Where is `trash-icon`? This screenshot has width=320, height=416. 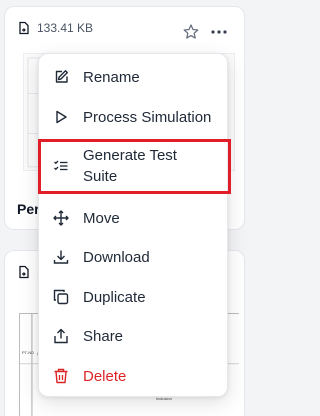
trash-icon is located at coordinates (61, 376).